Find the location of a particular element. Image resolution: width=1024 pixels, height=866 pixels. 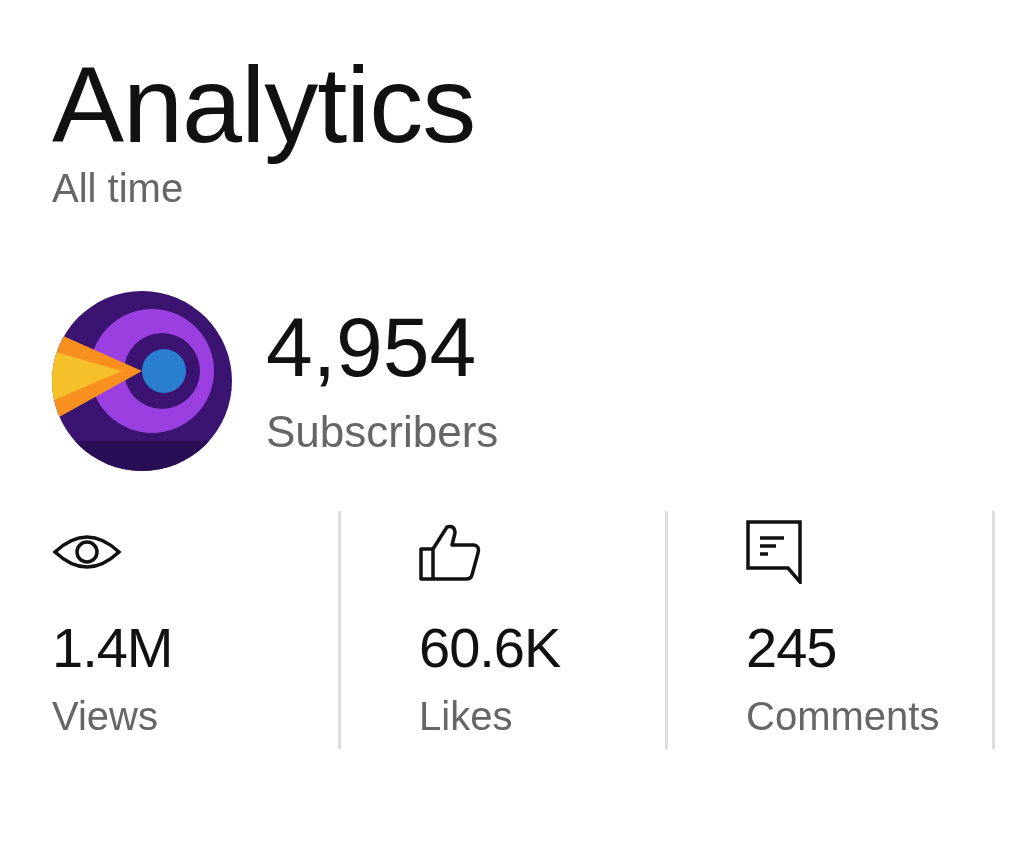

subscriber-count: 4,954 is located at coordinates (371, 346).